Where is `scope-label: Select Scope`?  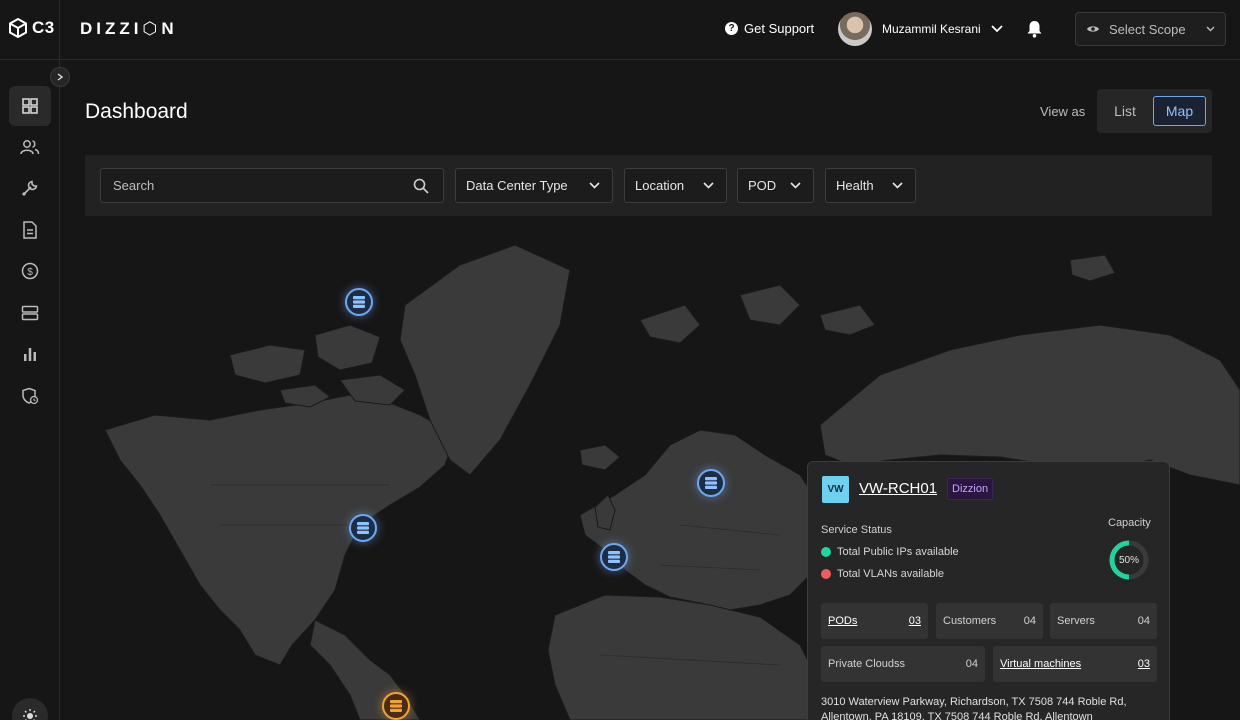 scope-label: Select Scope is located at coordinates (1147, 29).